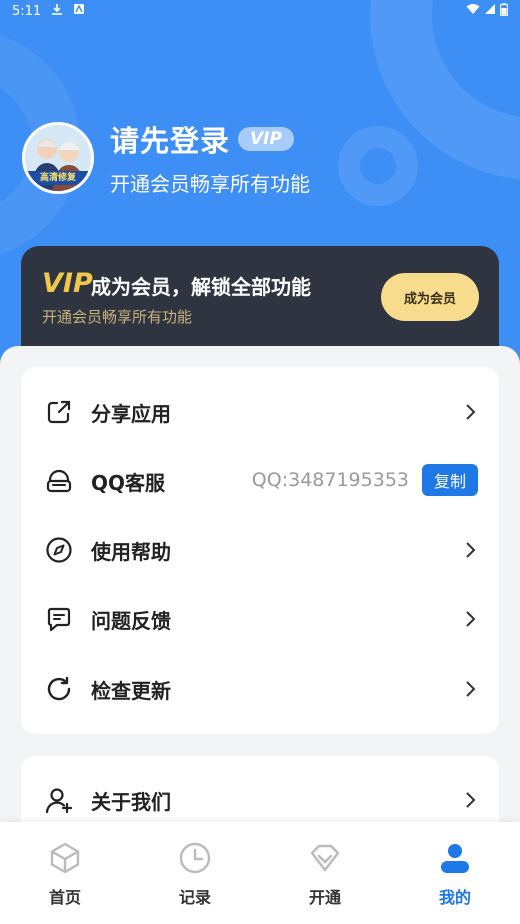 Image resolution: width=520 pixels, height=924 pixels. What do you see at coordinates (131, 551) in the screenshot?
I see `menu-item-label: 使用帮助` at bounding box center [131, 551].